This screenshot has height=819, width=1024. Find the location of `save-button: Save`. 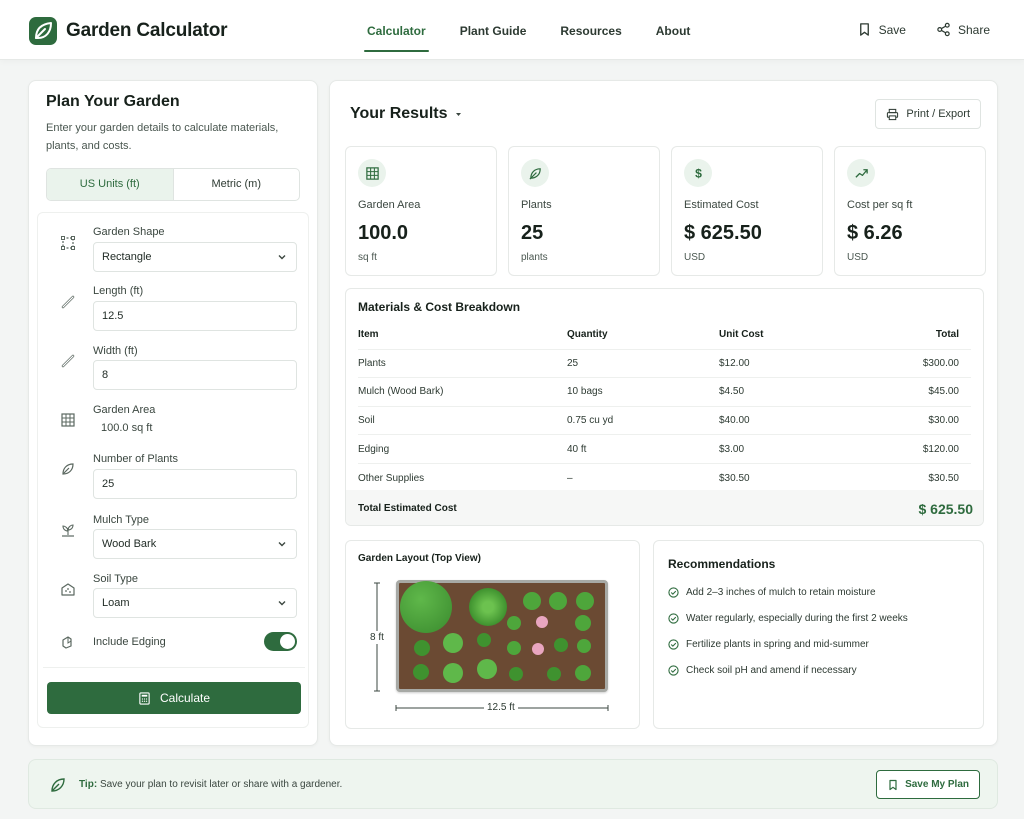

save-button: Save is located at coordinates (881, 29).